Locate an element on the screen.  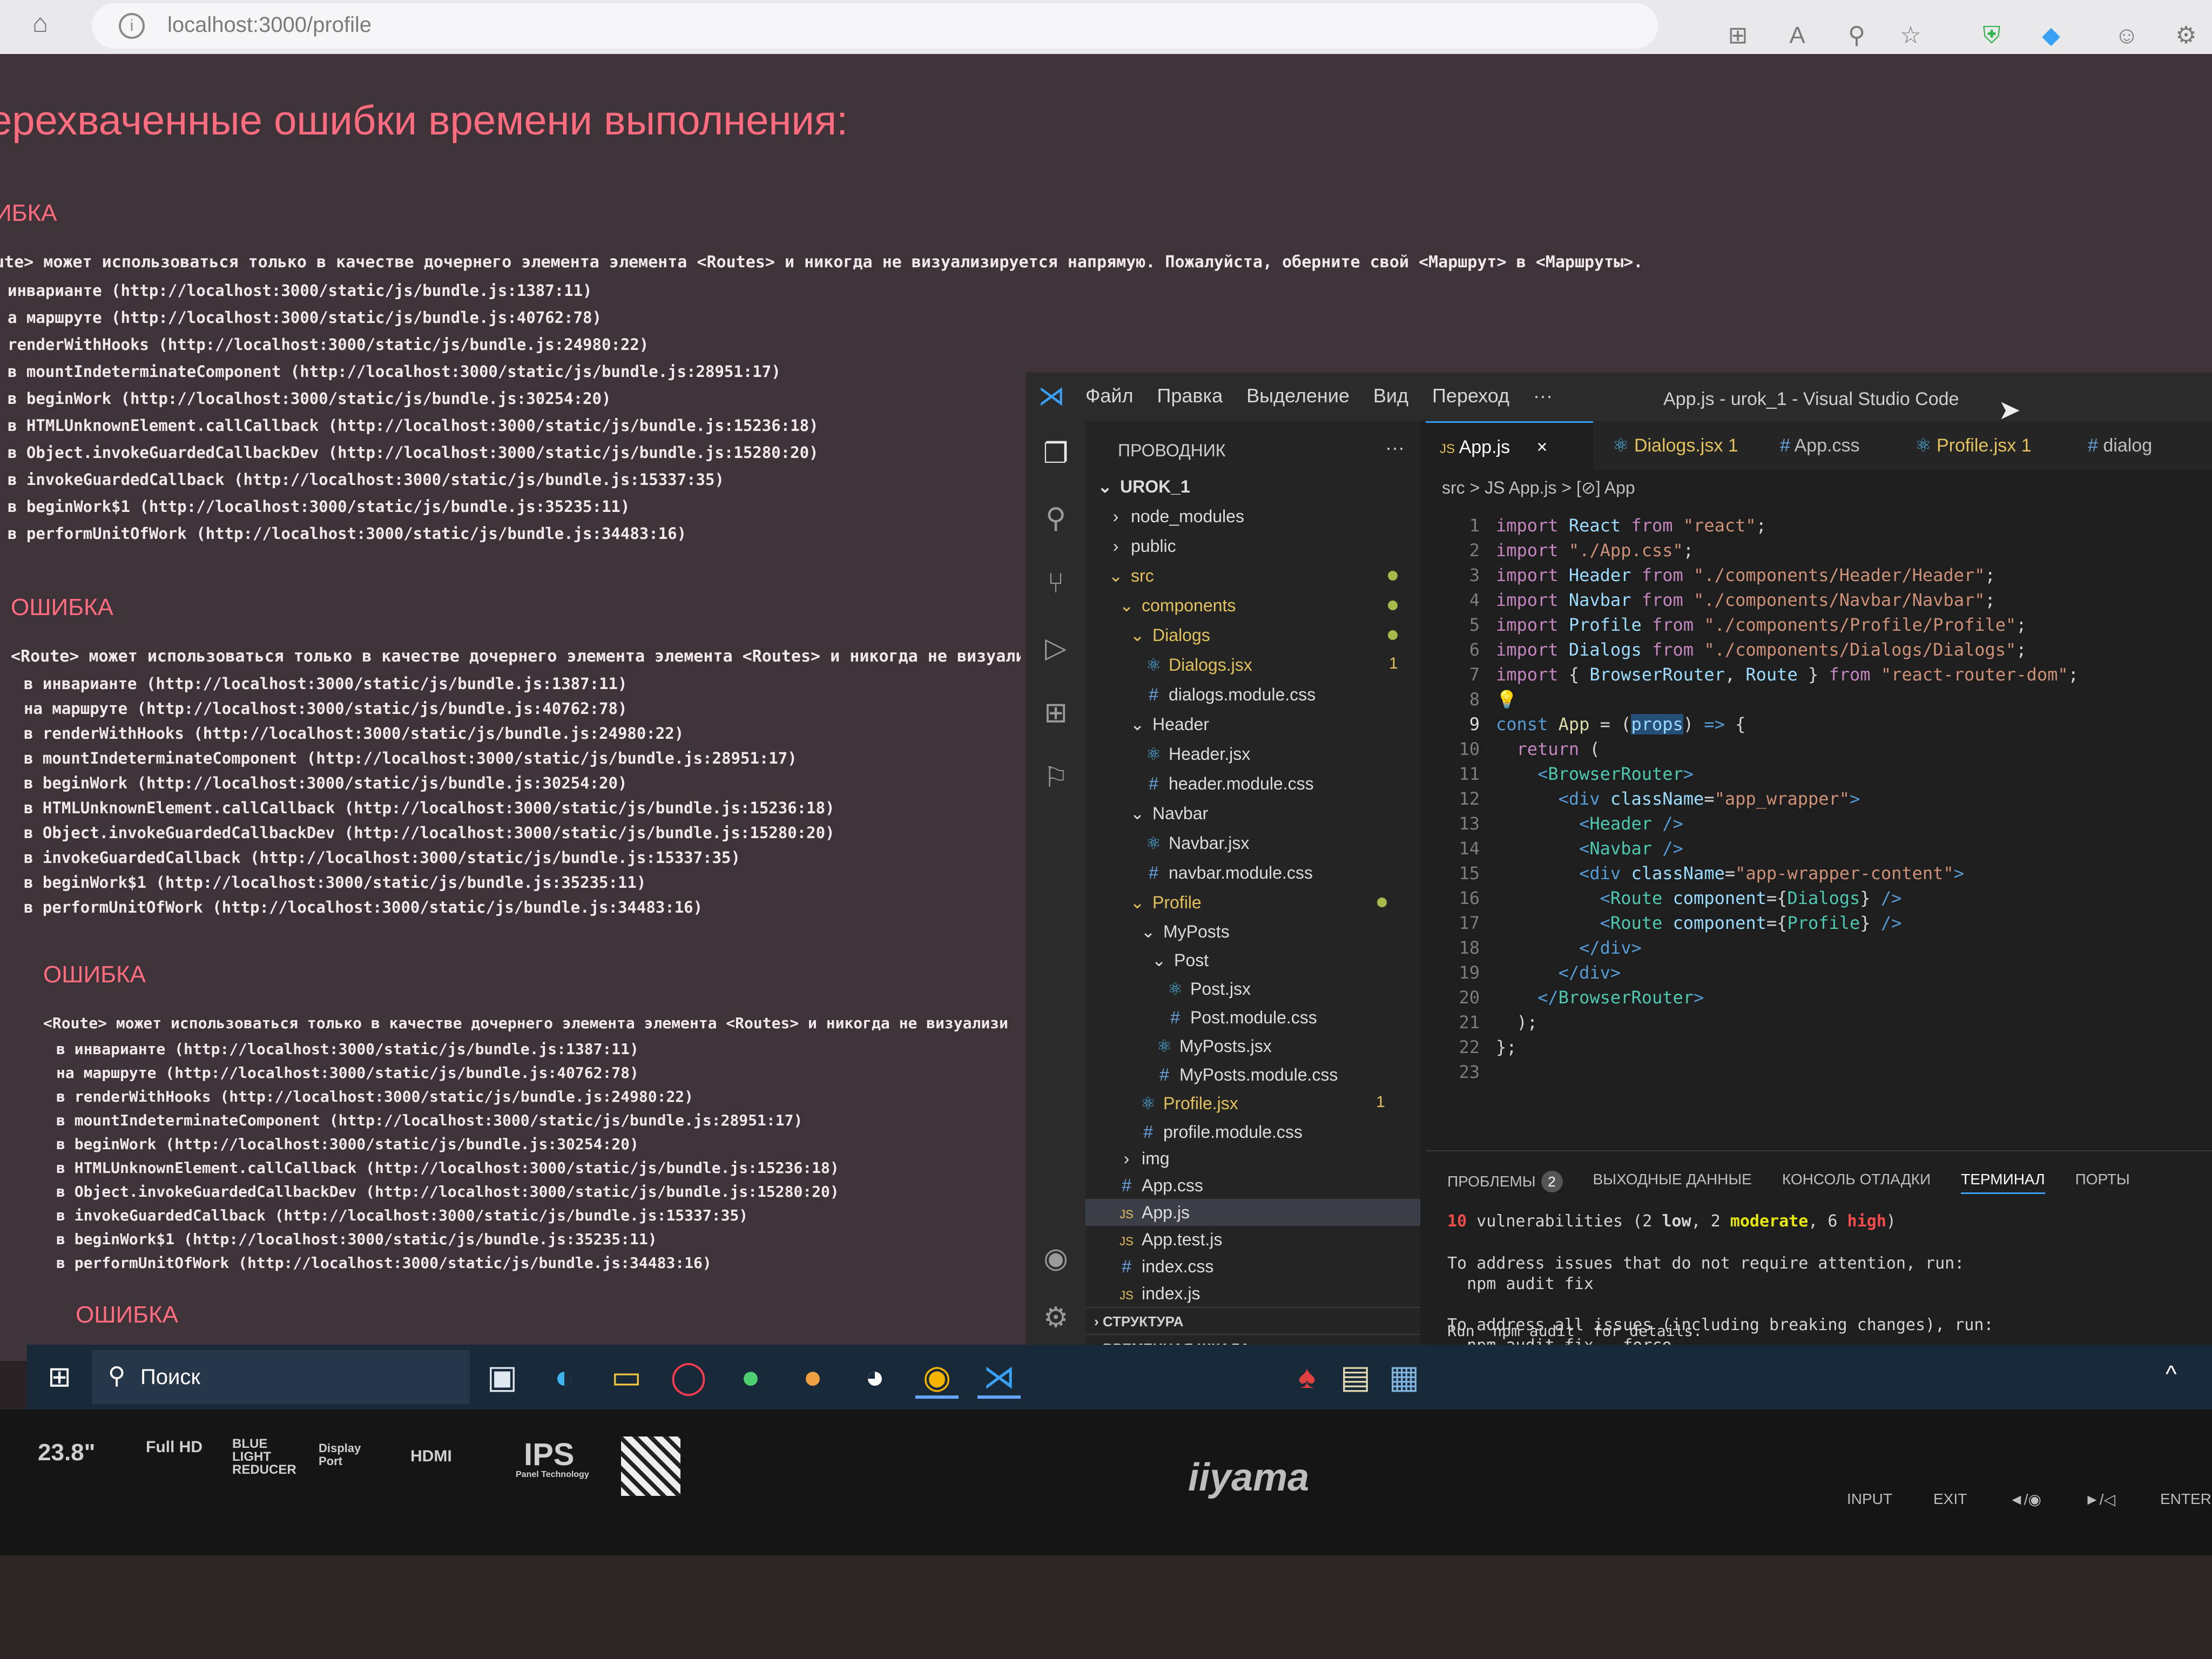
more-actions-button: ··· is located at coordinates (1395, 447).